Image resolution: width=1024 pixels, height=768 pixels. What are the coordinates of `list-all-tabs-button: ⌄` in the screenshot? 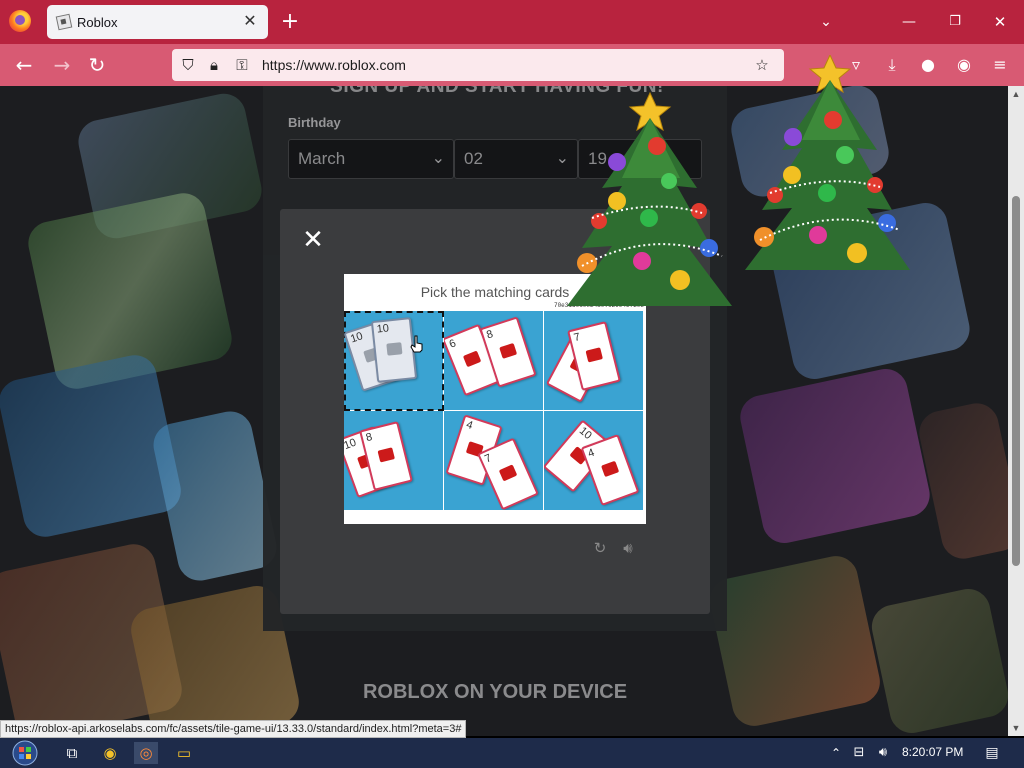 It's located at (826, 22).